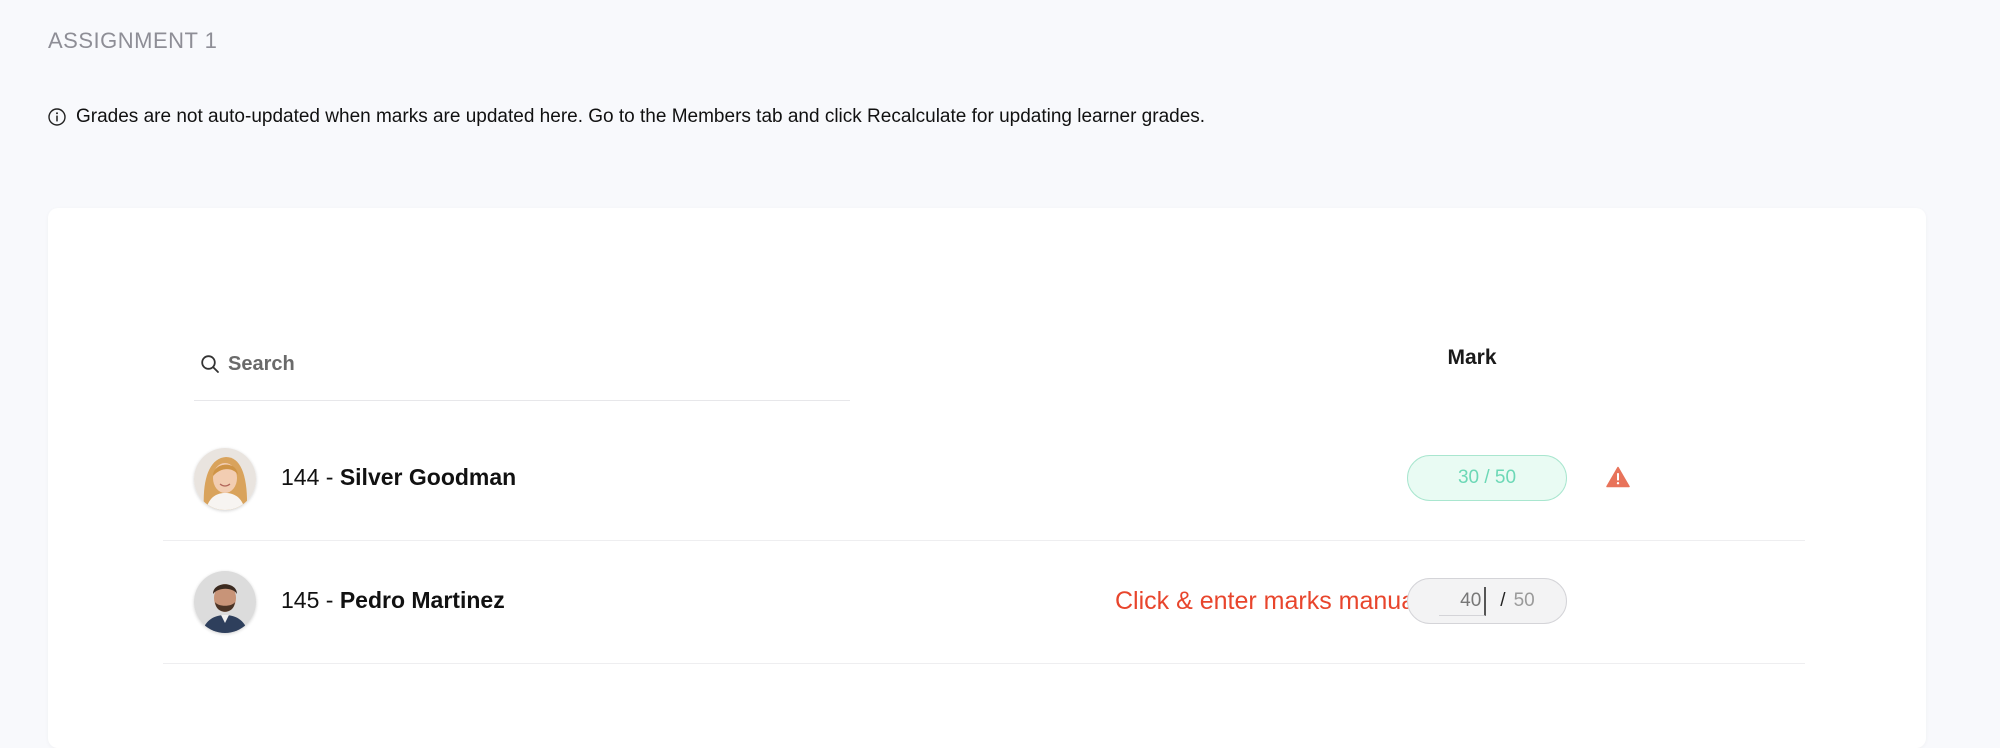 The height and width of the screenshot is (748, 2000). What do you see at coordinates (310, 600) in the screenshot?
I see `member-id: 145 -` at bounding box center [310, 600].